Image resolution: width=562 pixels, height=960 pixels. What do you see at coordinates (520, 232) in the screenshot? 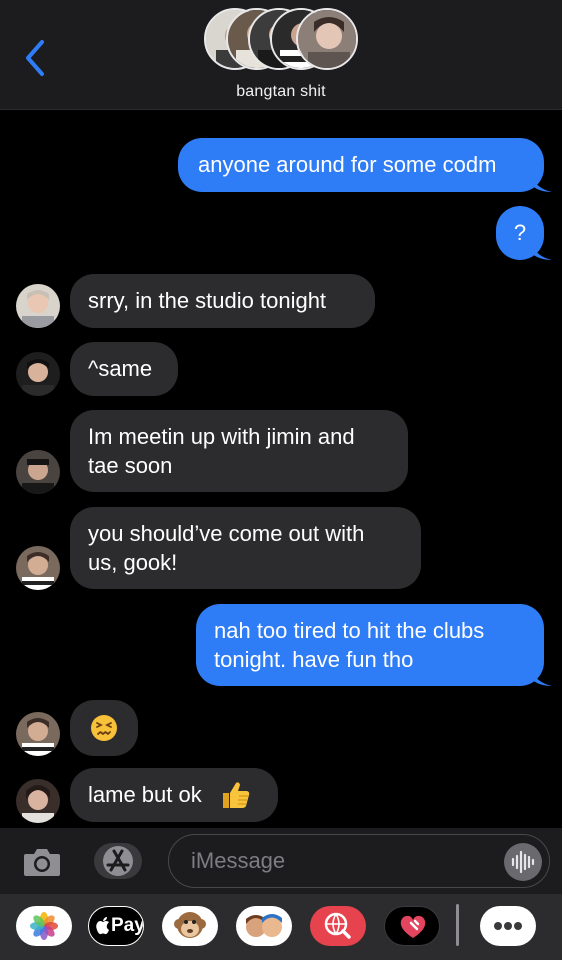
I see `message-text: ?` at bounding box center [520, 232].